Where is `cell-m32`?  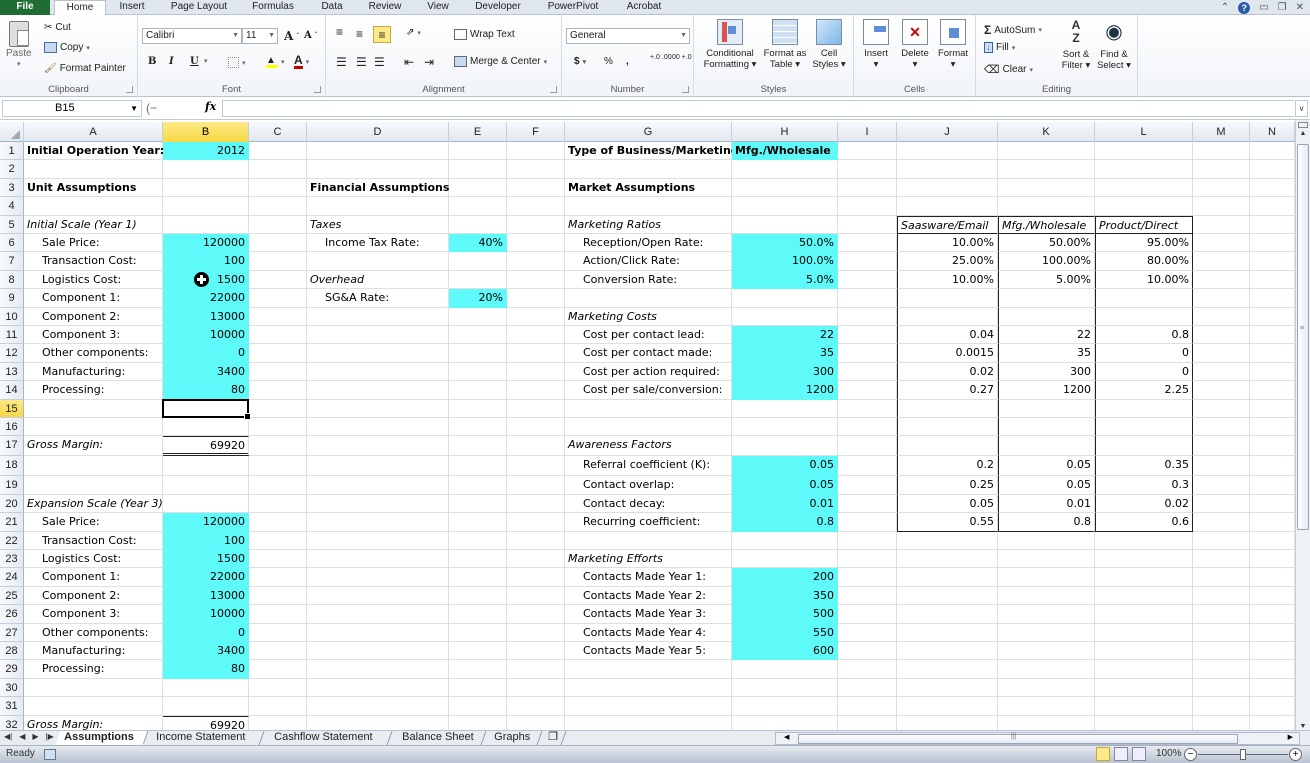 cell-m32 is located at coordinates (1221, 722).